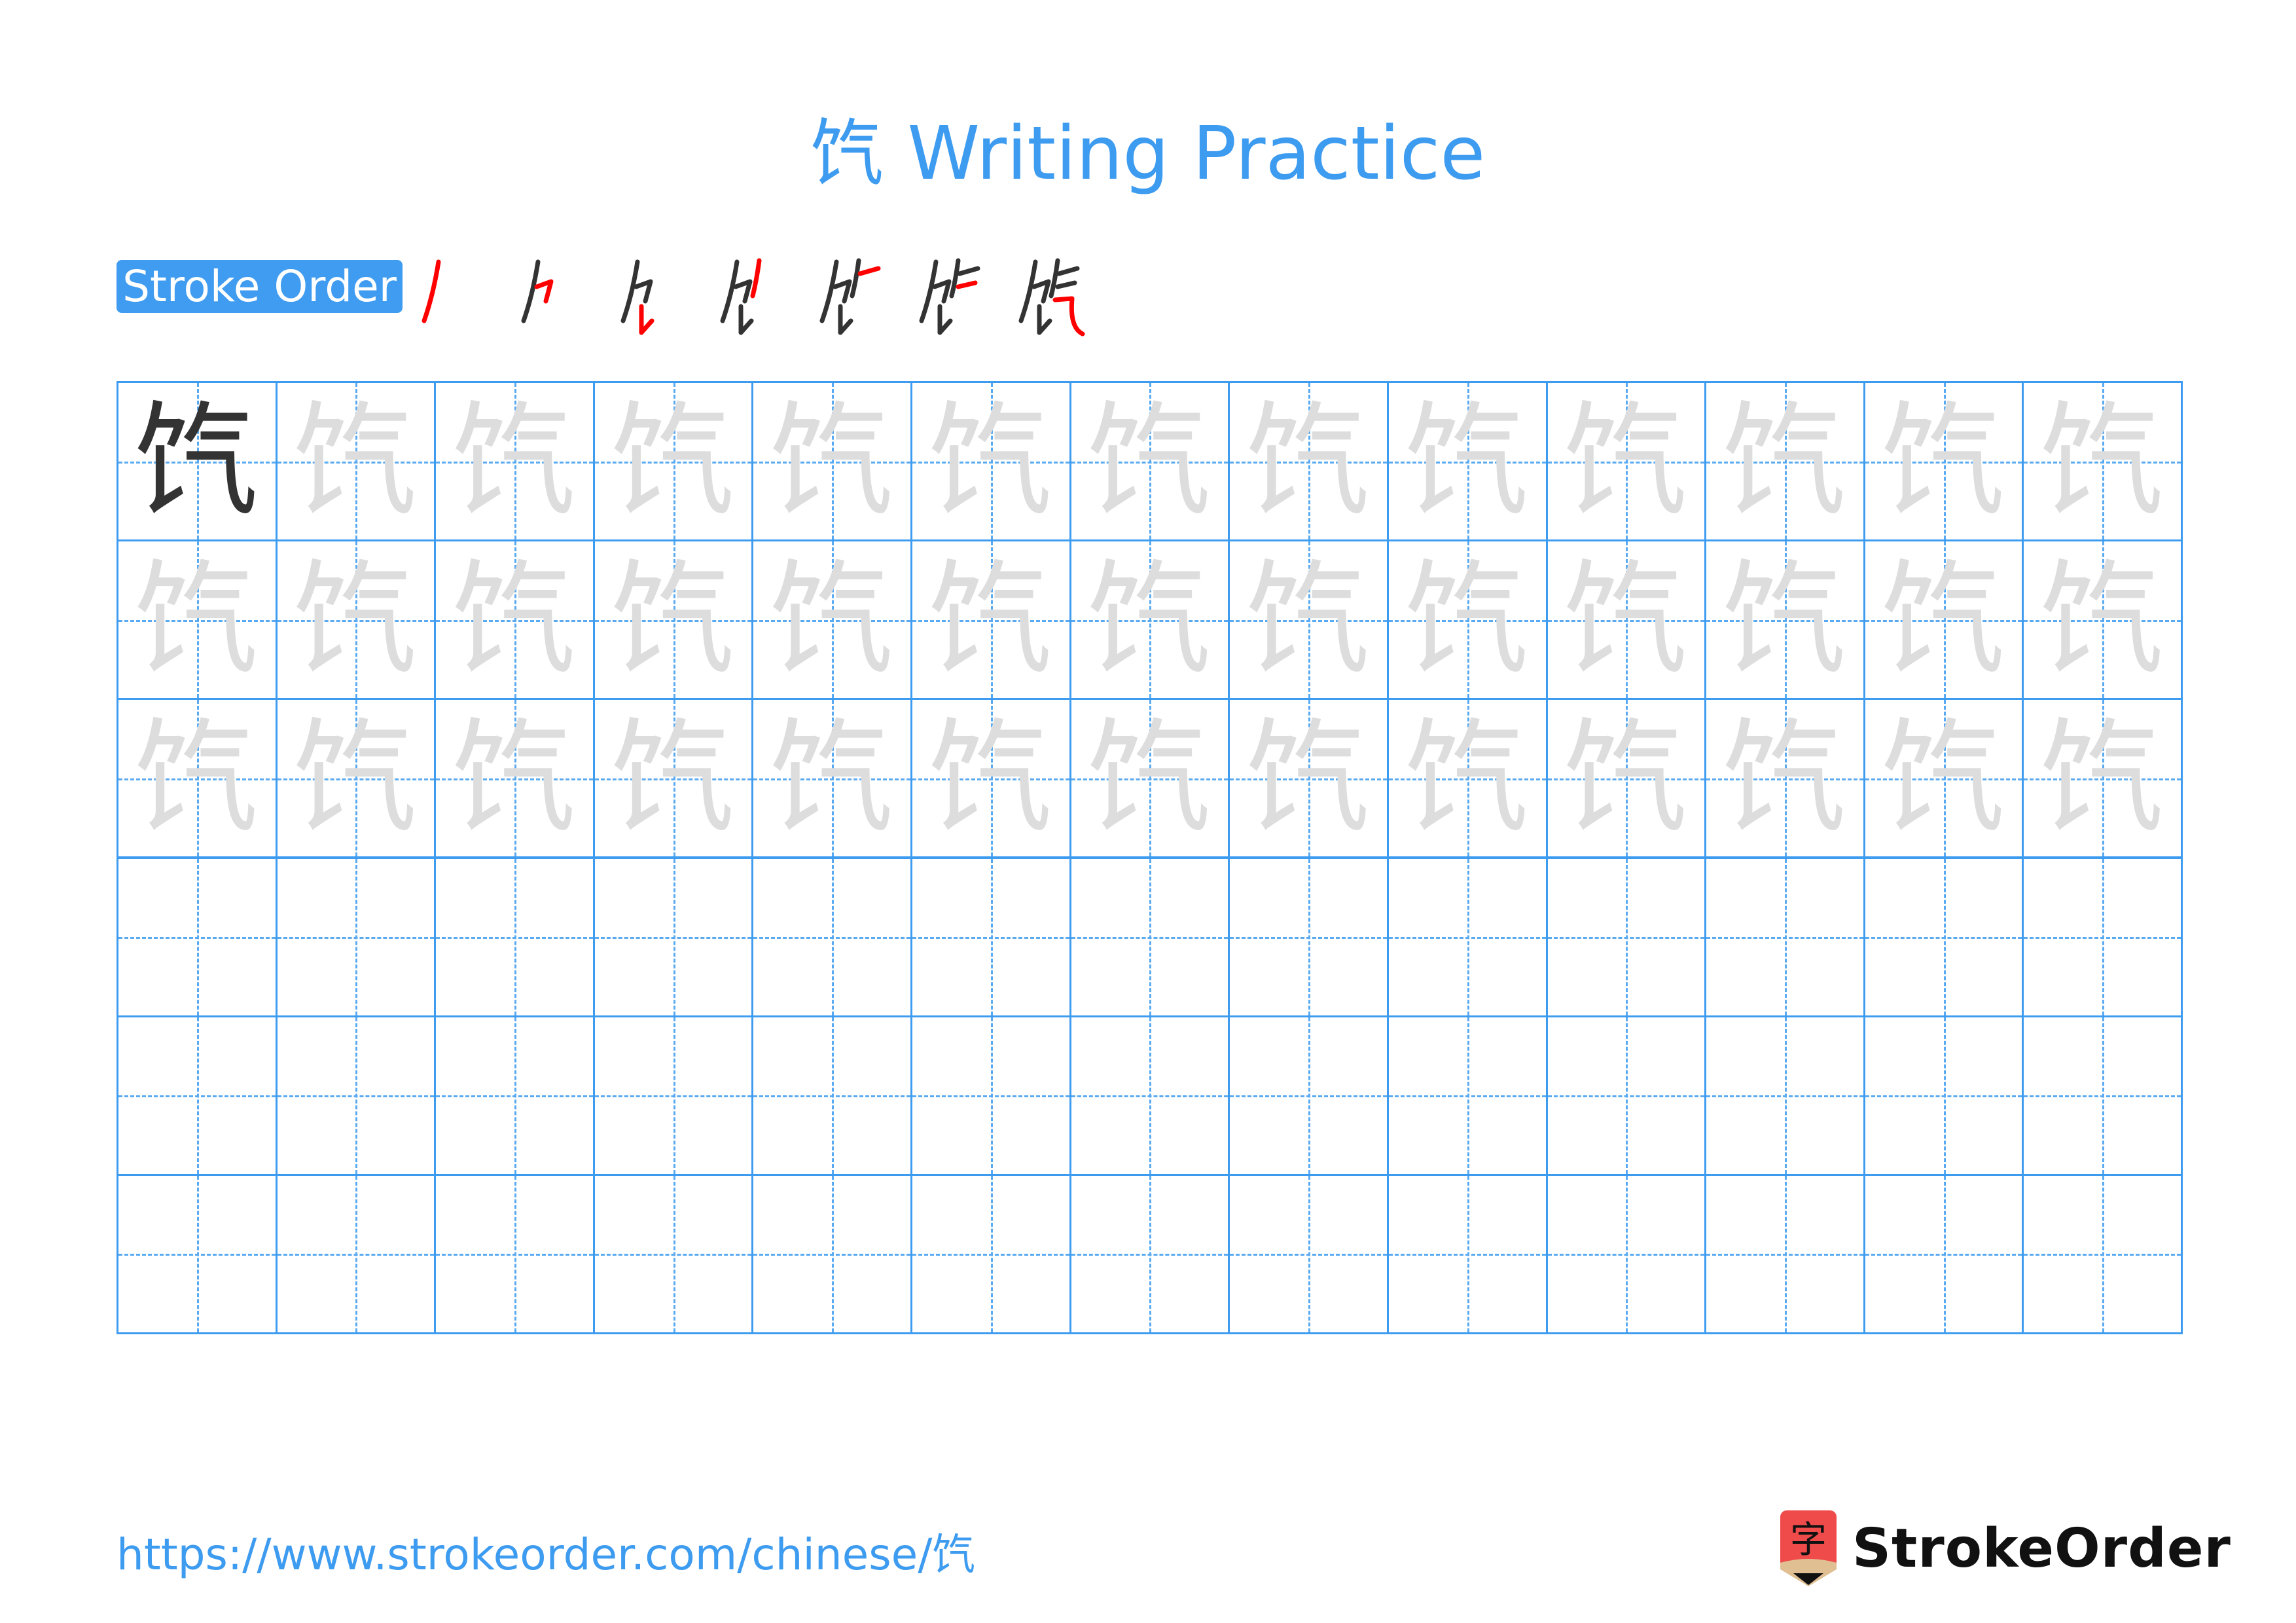 Image resolution: width=2296 pixels, height=1623 pixels. I want to click on source-url-link: https://www.strokeorder.com/chinese/饩, so click(546, 1554).